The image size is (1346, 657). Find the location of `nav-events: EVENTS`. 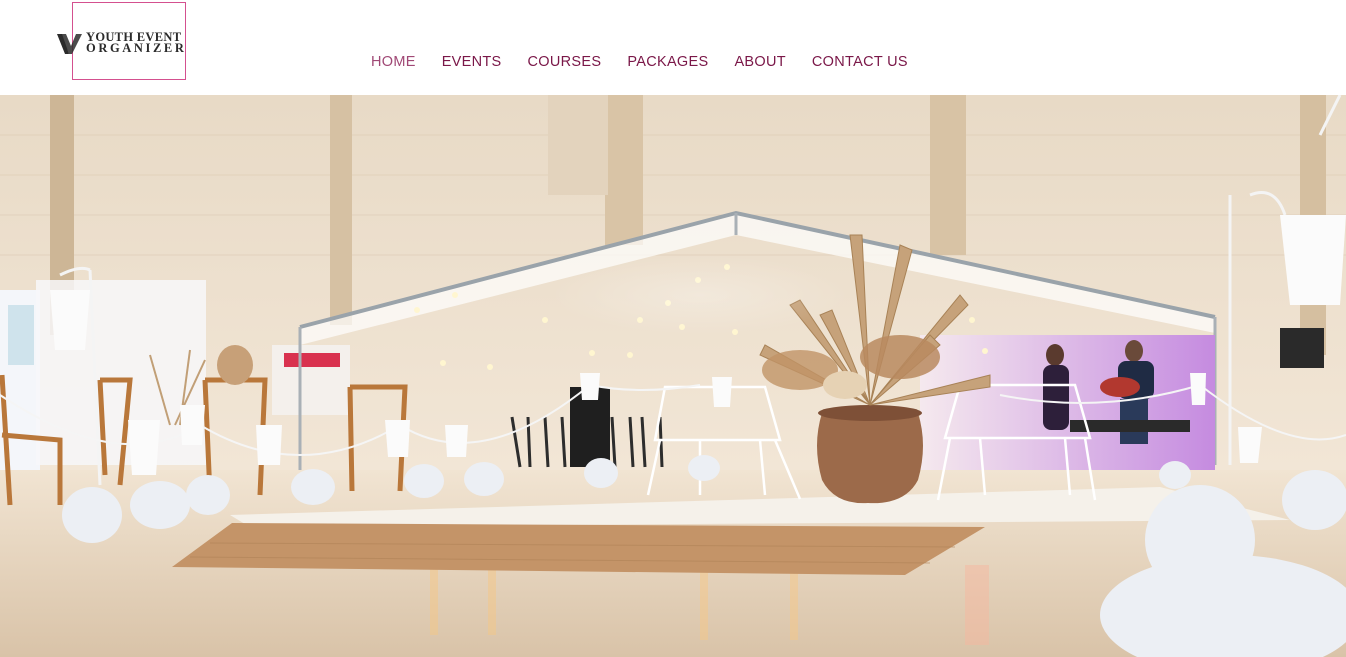

nav-events: EVENTS is located at coordinates (472, 63).